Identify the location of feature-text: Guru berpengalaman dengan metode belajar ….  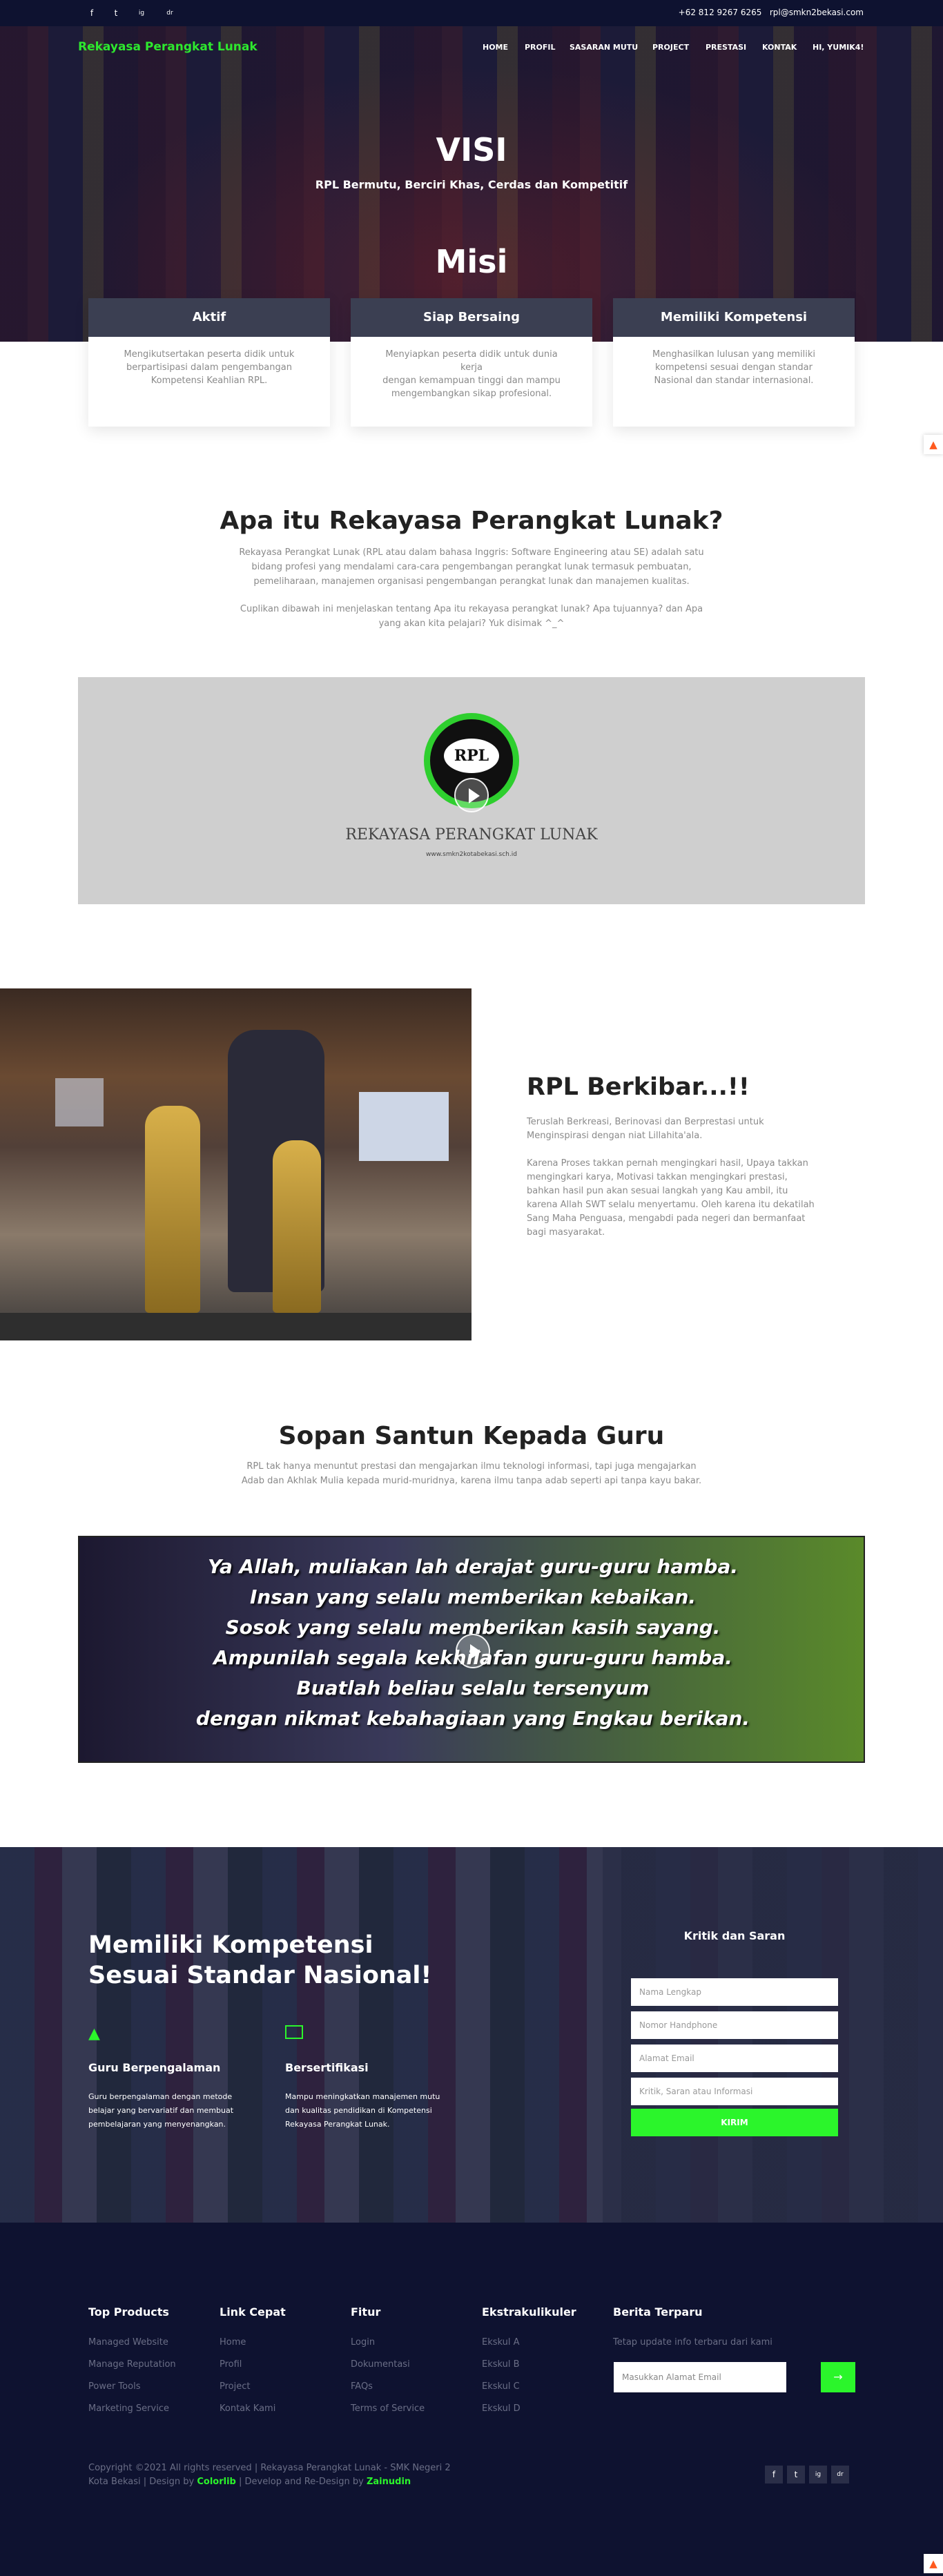
(161, 2110).